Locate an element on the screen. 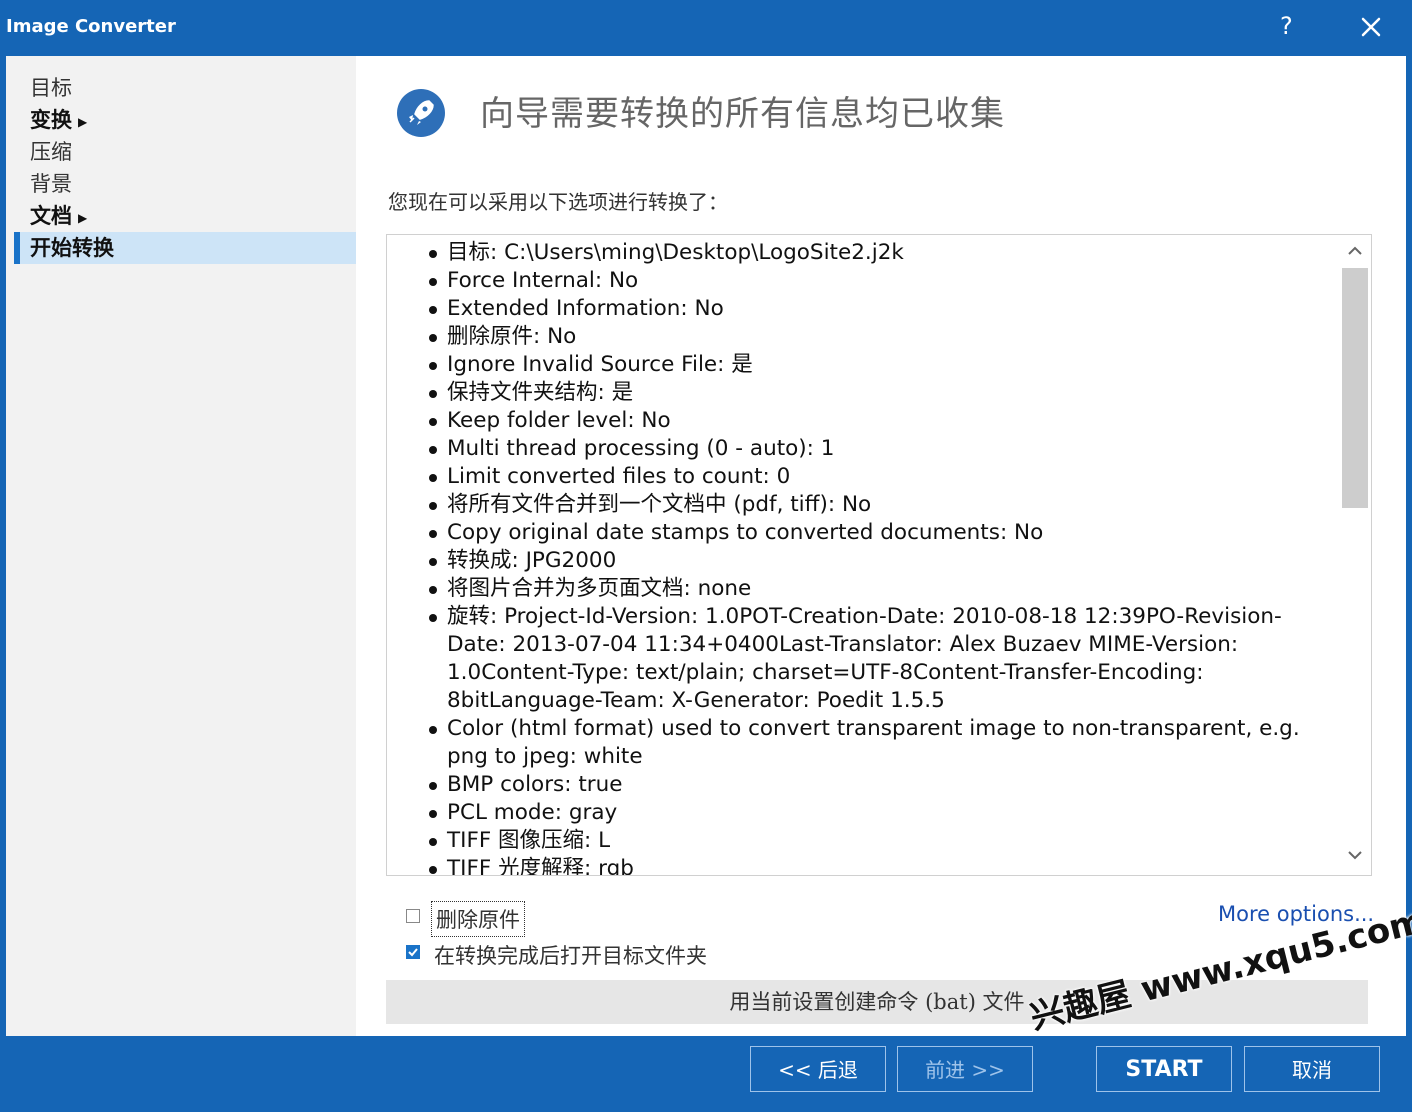  list-item: 目标: C:\Users\ming\Desktop\LogoSite2.j2k is located at coordinates (880, 253).